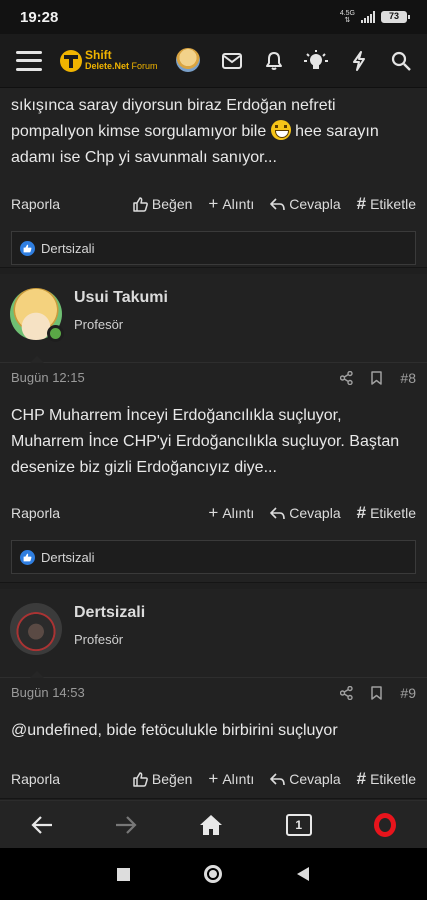 The image size is (427, 900). I want to click on logo-mark-icon, so click(71, 60).